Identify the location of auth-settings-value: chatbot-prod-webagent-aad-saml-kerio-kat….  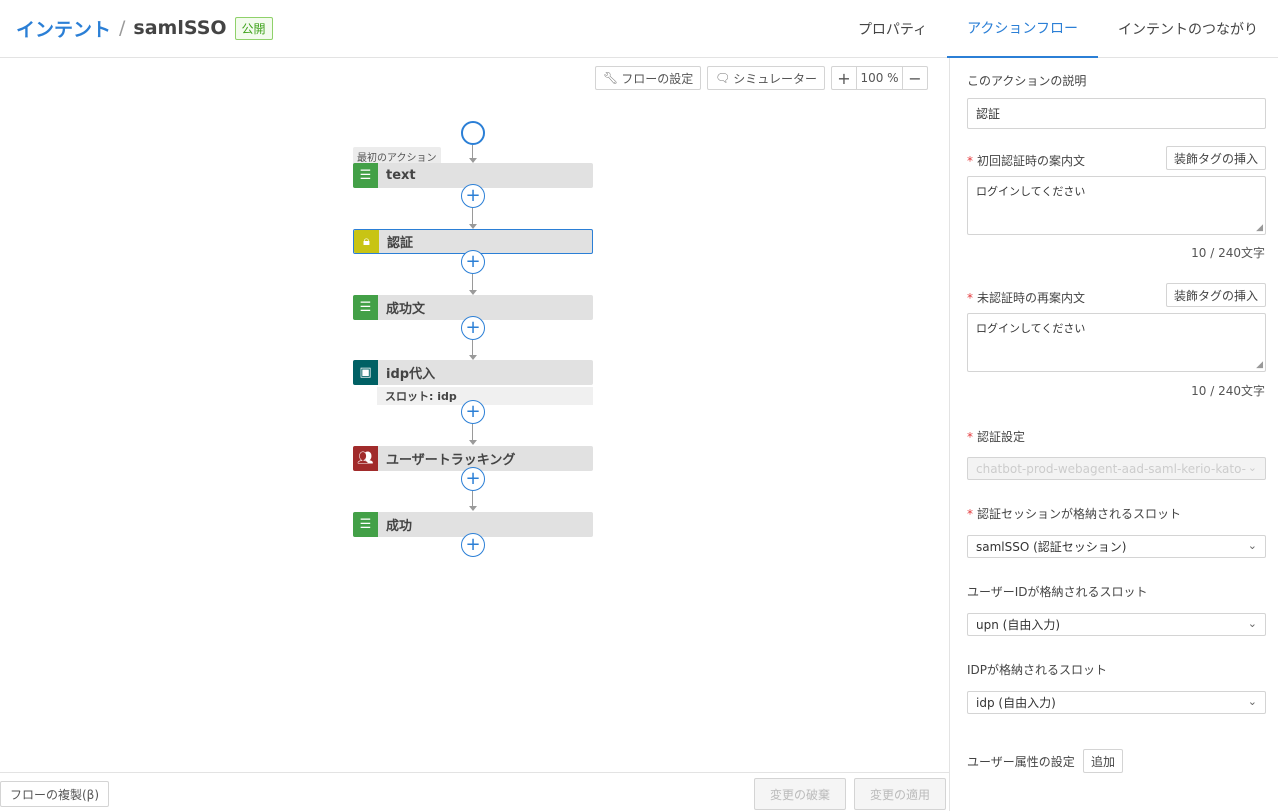
(1111, 468).